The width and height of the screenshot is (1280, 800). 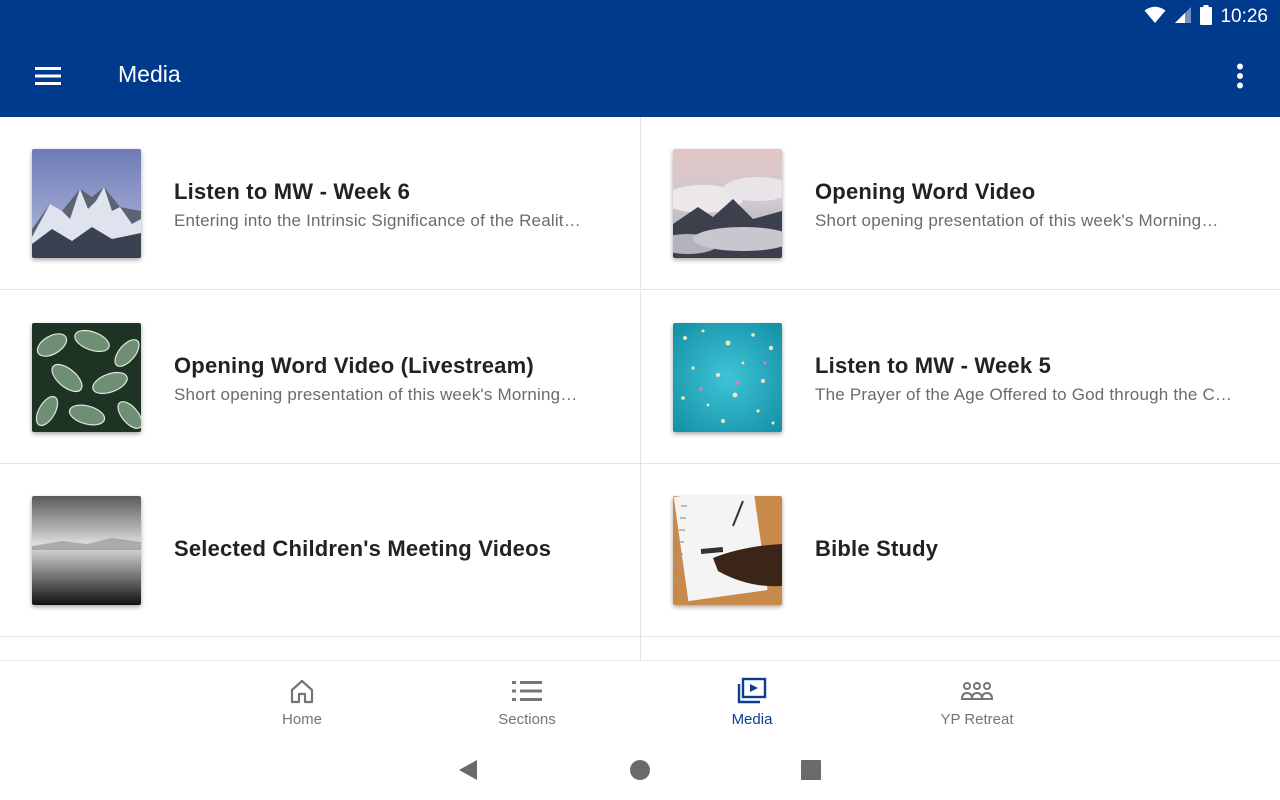 I want to click on home-circle-icon, so click(x=640, y=770).